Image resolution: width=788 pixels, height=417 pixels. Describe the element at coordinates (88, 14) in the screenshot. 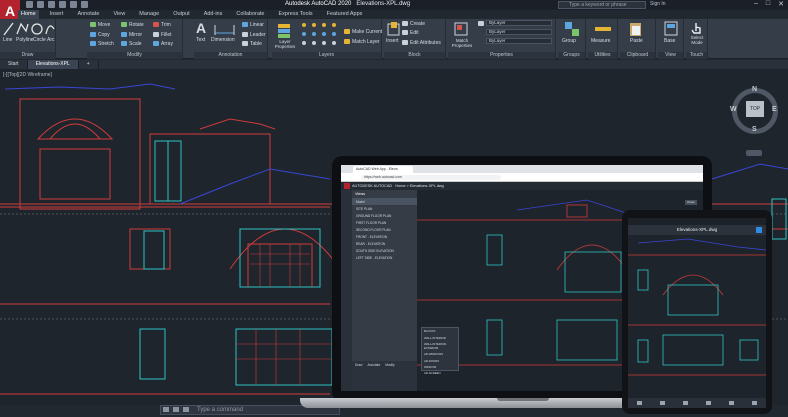

I see `tab-annotate: Annotate` at that location.